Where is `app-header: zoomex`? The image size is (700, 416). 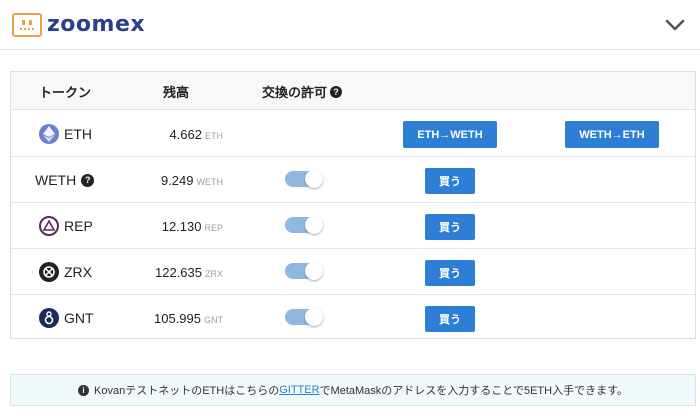 app-header: zoomex is located at coordinates (350, 25).